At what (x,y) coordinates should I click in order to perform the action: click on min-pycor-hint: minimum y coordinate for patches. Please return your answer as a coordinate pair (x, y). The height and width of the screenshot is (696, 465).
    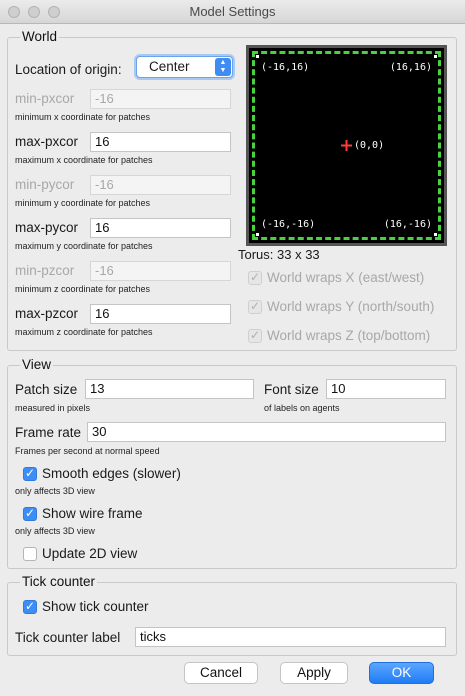
    Looking at the image, I should click on (83, 203).